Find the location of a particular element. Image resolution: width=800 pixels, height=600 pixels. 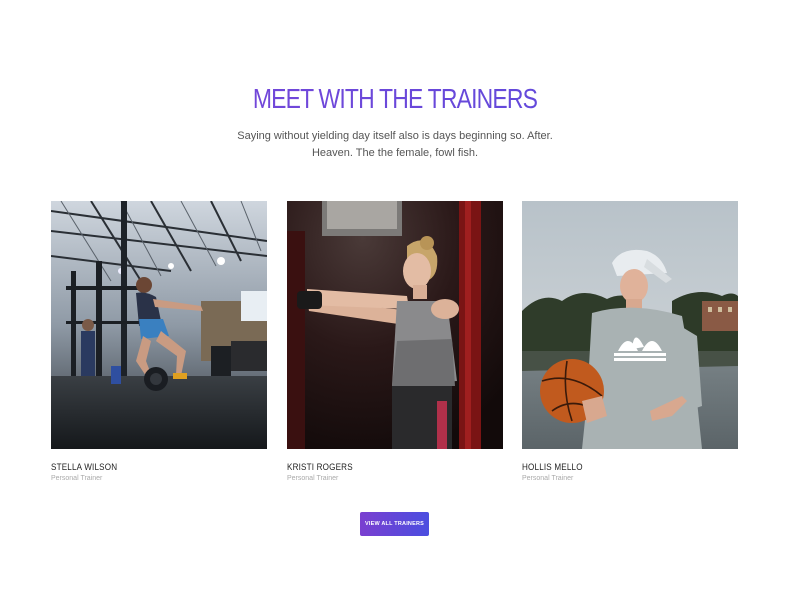

section-title: MEET WITH THE TRAINERS is located at coordinates (395, 99).